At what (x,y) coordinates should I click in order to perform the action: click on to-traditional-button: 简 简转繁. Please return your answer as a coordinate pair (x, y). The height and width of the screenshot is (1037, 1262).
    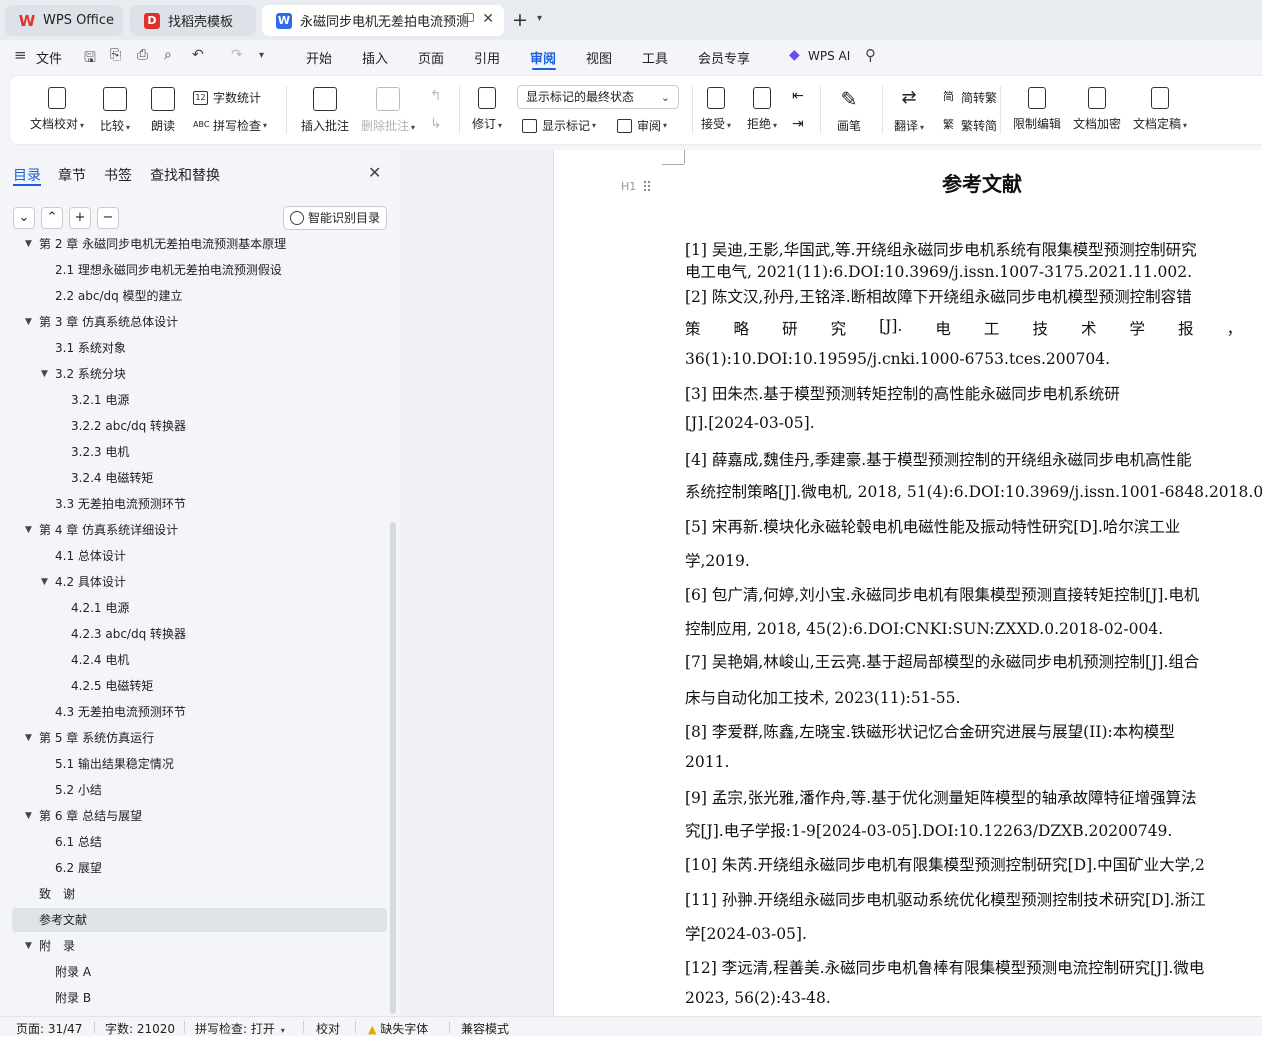
    Looking at the image, I should click on (969, 97).